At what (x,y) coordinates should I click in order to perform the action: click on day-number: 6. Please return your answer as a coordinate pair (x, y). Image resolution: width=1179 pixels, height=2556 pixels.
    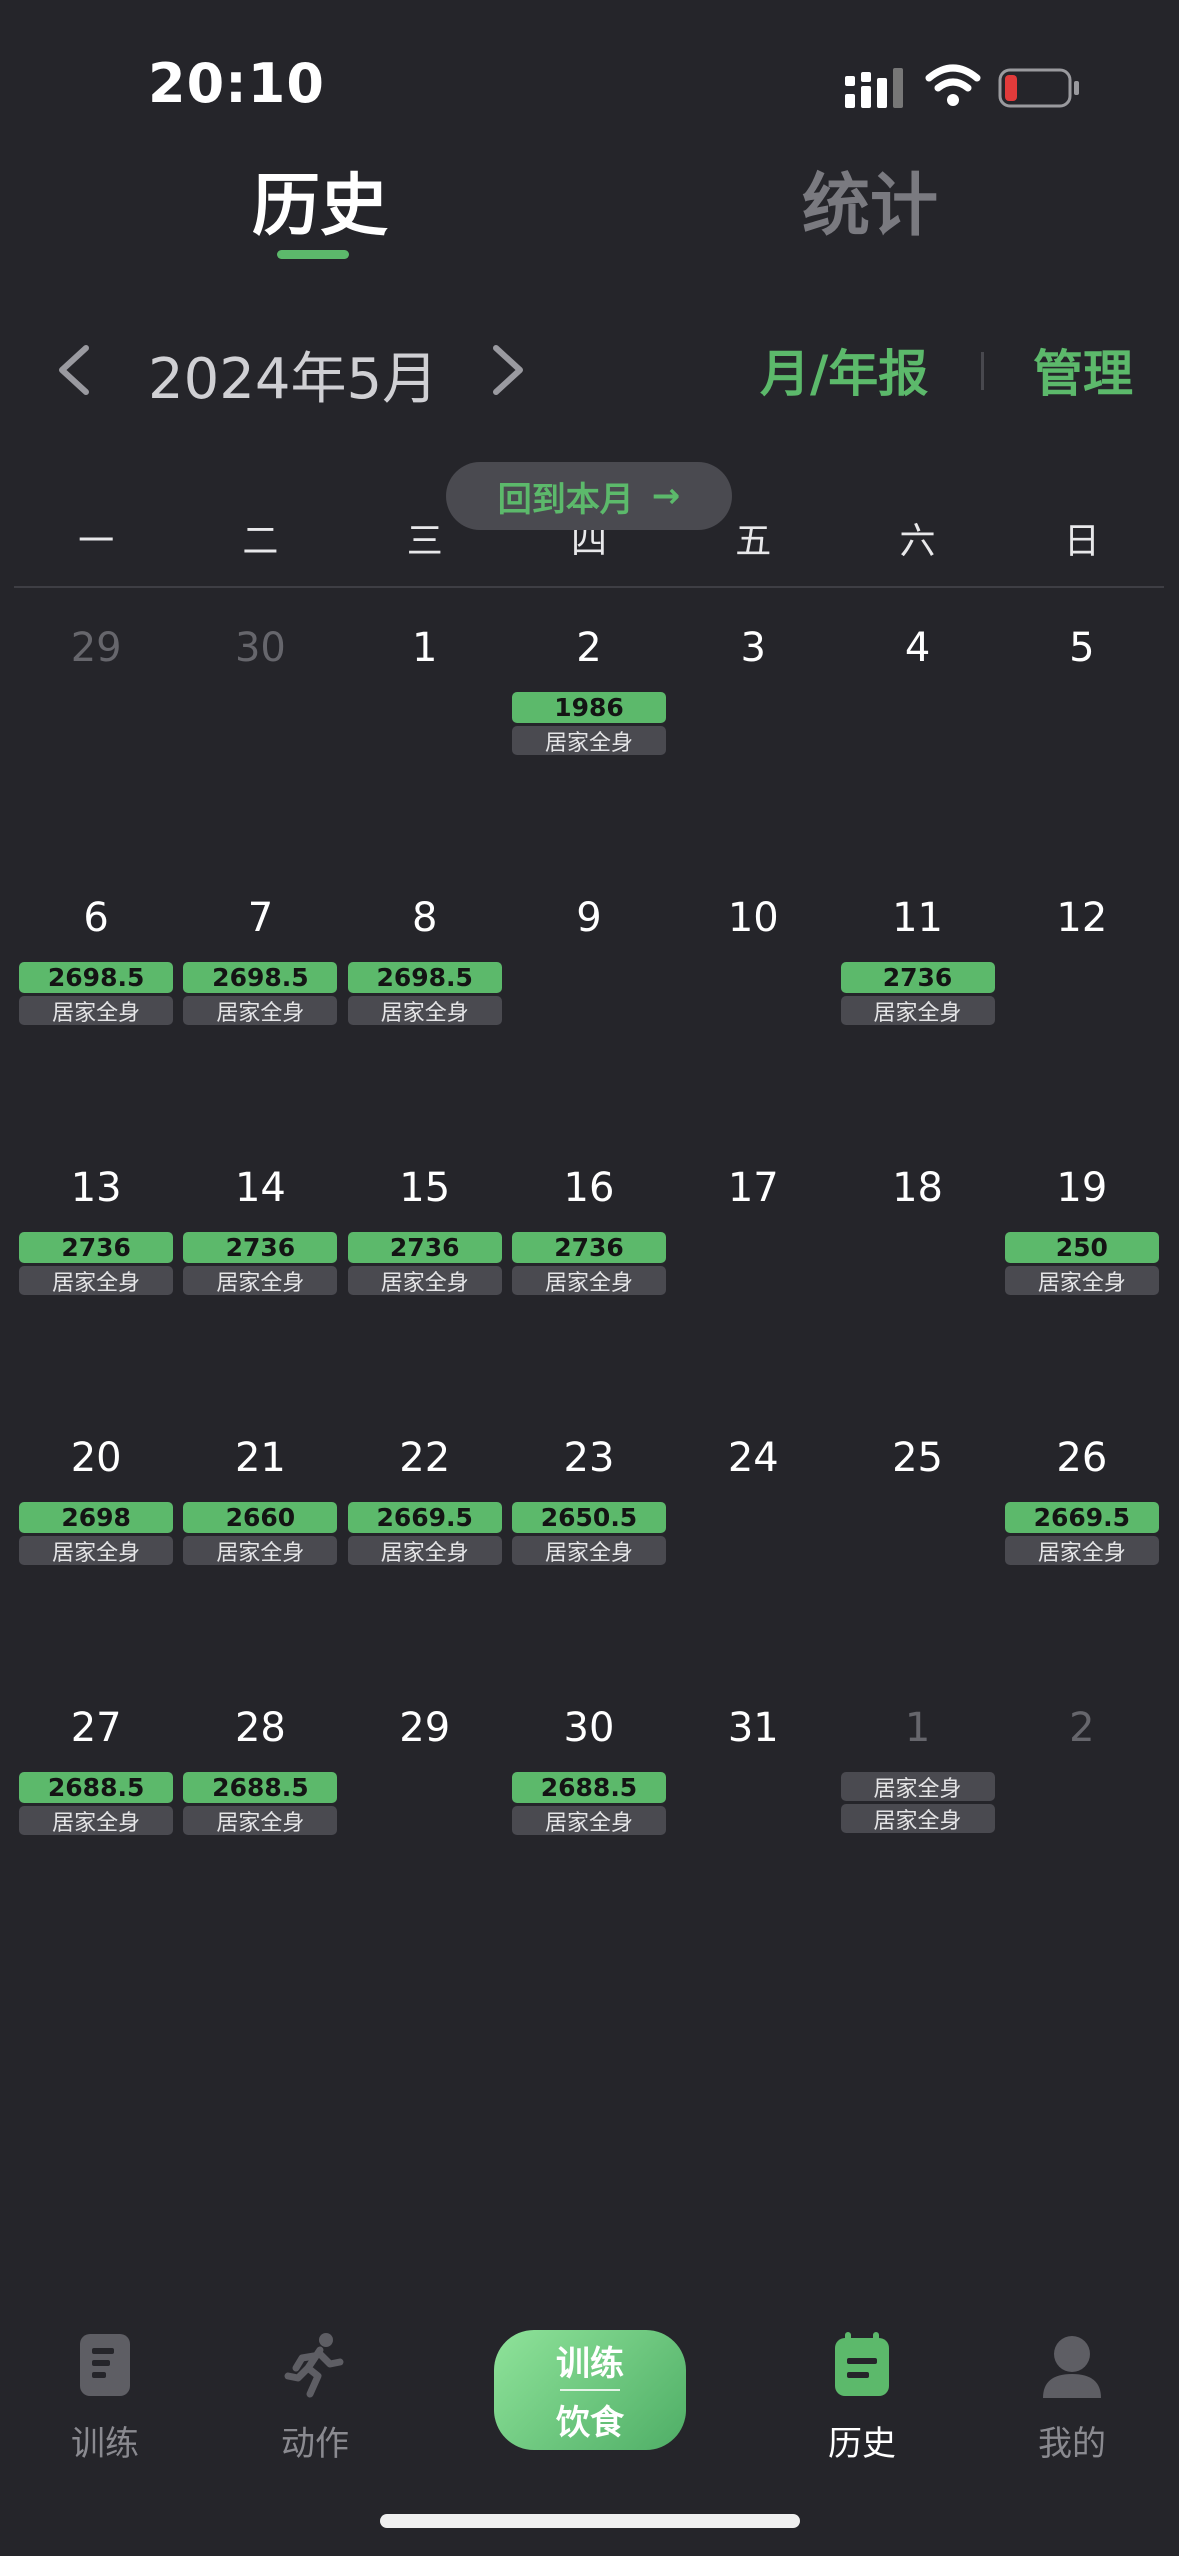
    Looking at the image, I should click on (96, 918).